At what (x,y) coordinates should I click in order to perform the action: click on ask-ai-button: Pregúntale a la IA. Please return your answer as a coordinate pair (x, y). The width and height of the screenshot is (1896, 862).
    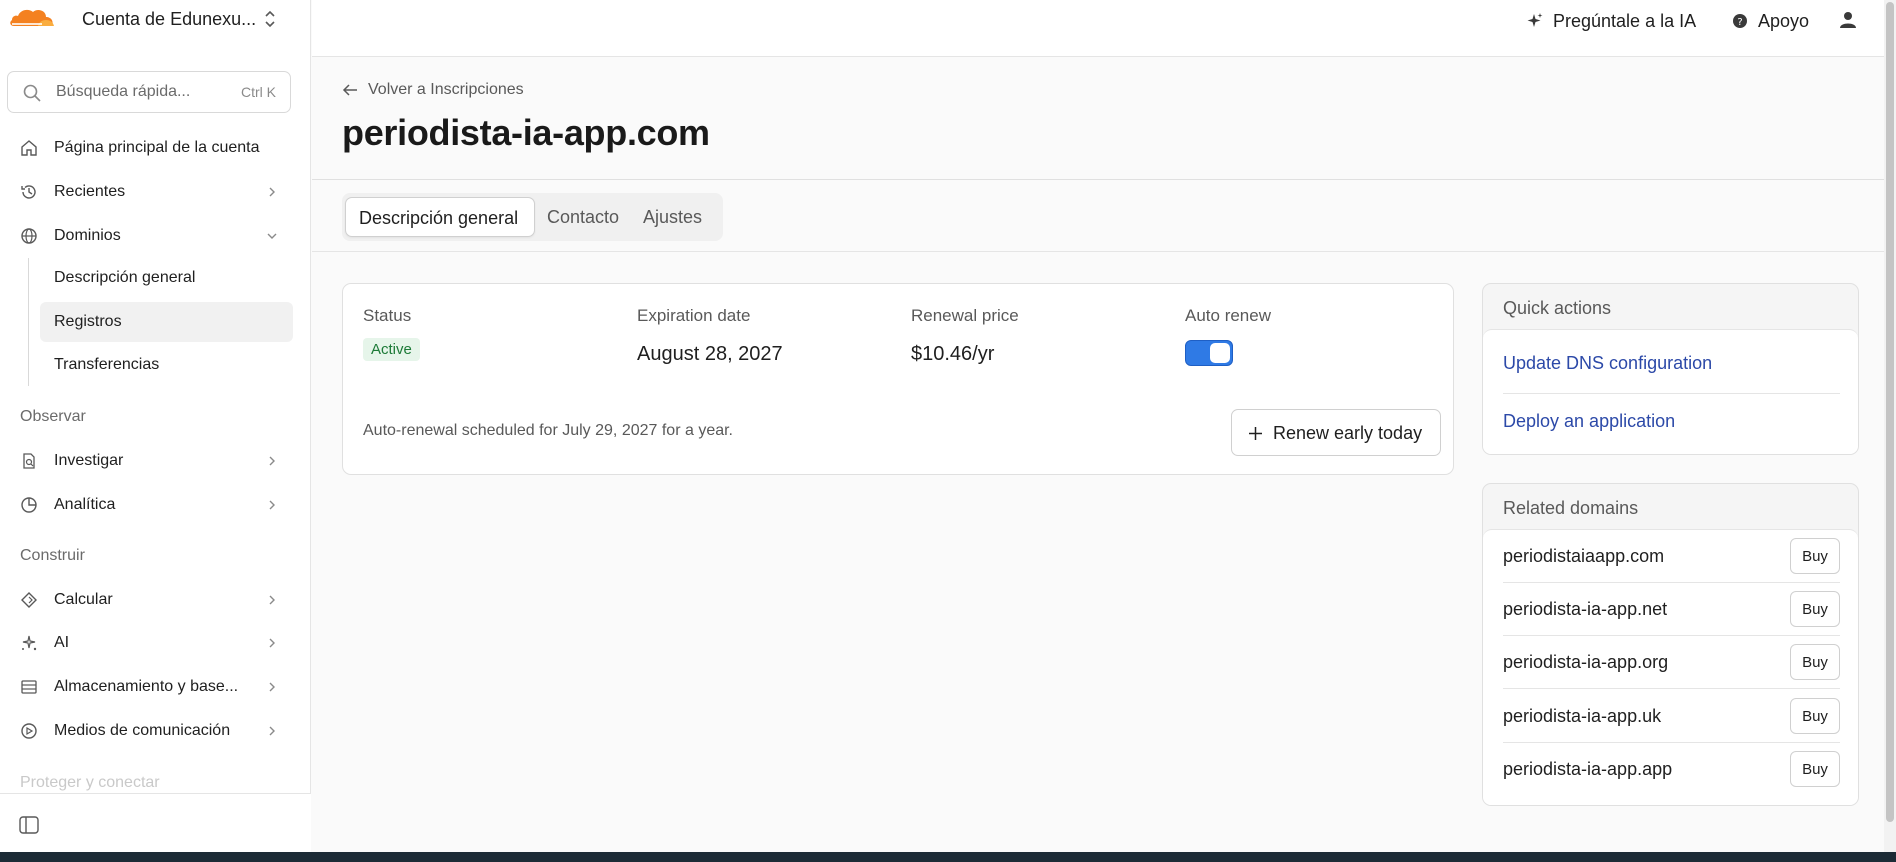
    Looking at the image, I should click on (1611, 21).